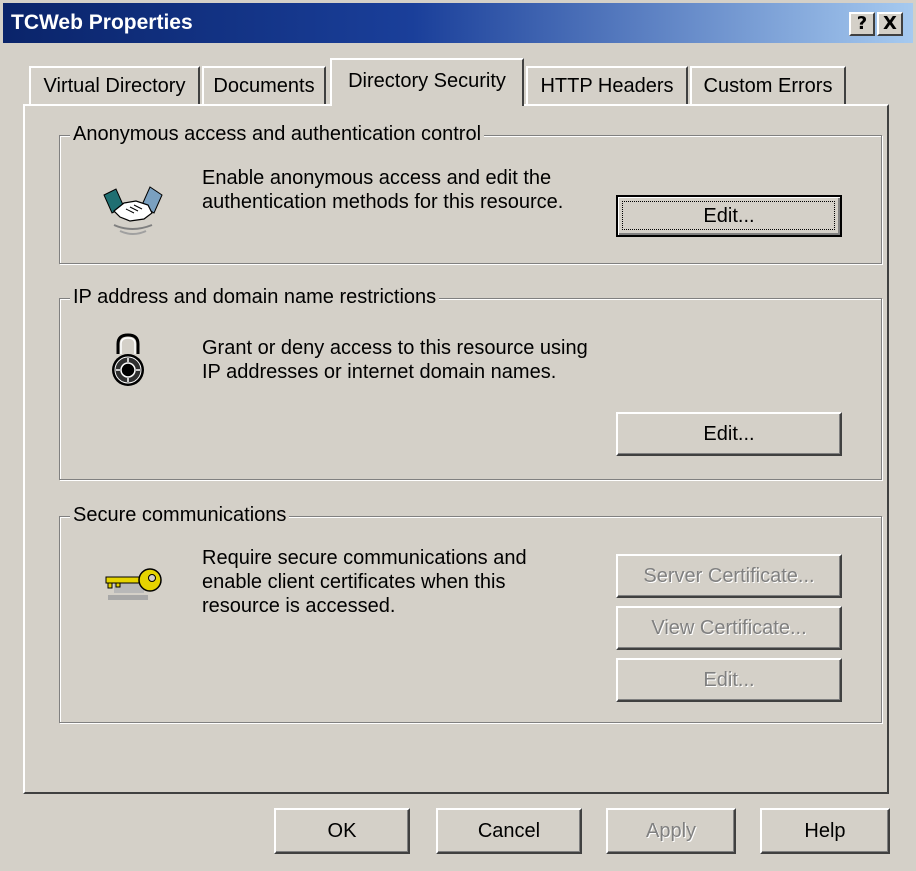  What do you see at coordinates (102, 22) in the screenshot?
I see `window-title: TCWeb Properties` at bounding box center [102, 22].